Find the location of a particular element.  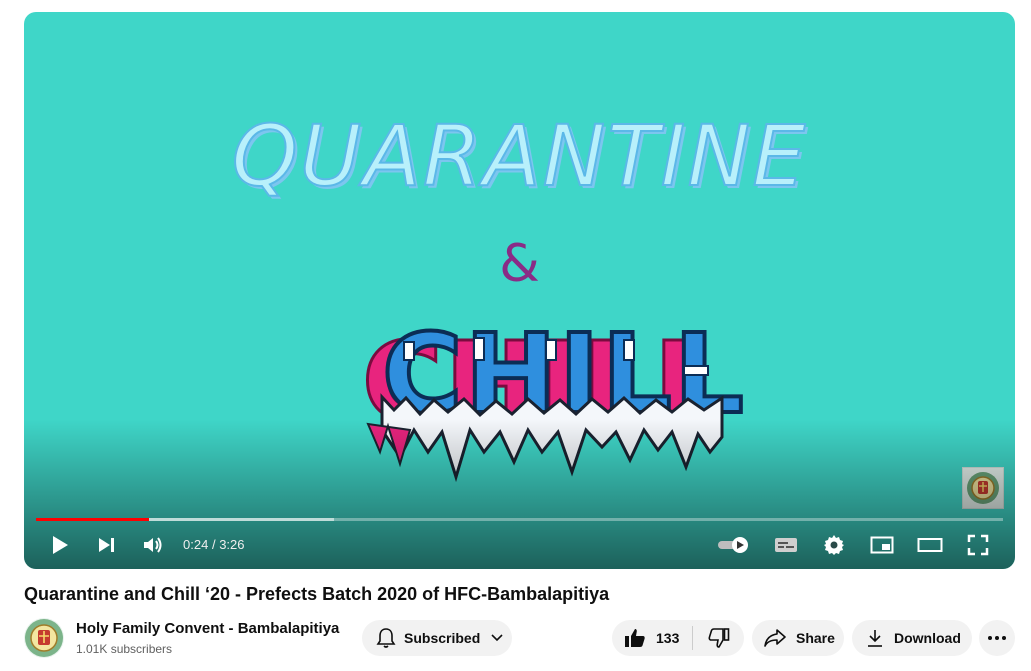

gear-icon is located at coordinates (834, 545).